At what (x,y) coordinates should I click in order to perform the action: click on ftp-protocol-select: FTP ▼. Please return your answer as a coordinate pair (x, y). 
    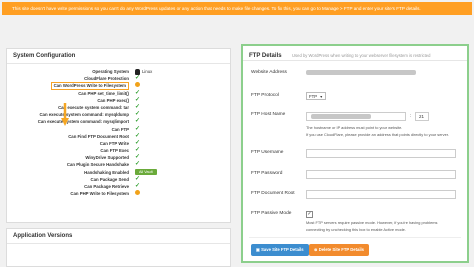
    Looking at the image, I should click on (316, 96).